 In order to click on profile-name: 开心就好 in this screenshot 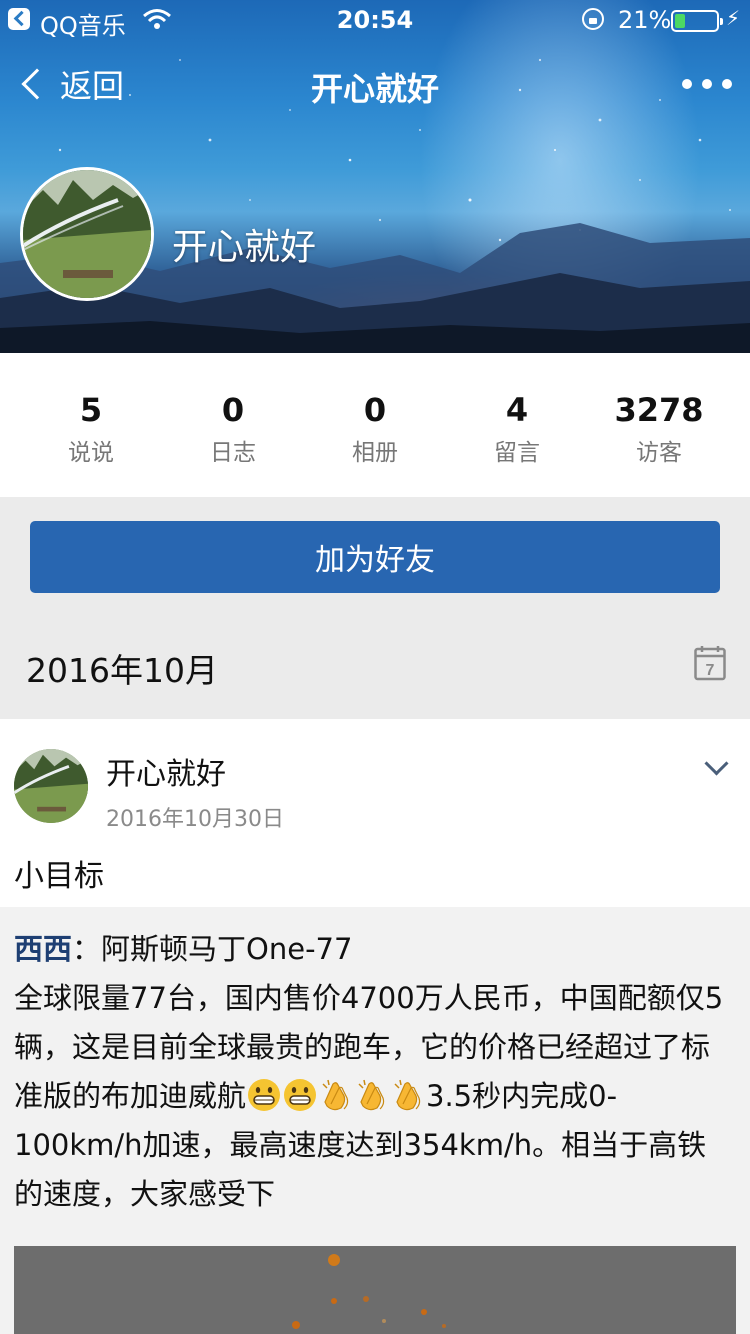, I will do `click(244, 247)`.